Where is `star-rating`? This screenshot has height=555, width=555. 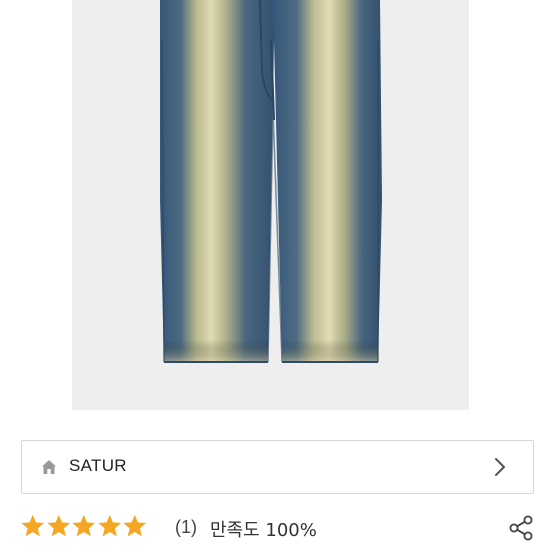
star-rating is located at coordinates (84, 528).